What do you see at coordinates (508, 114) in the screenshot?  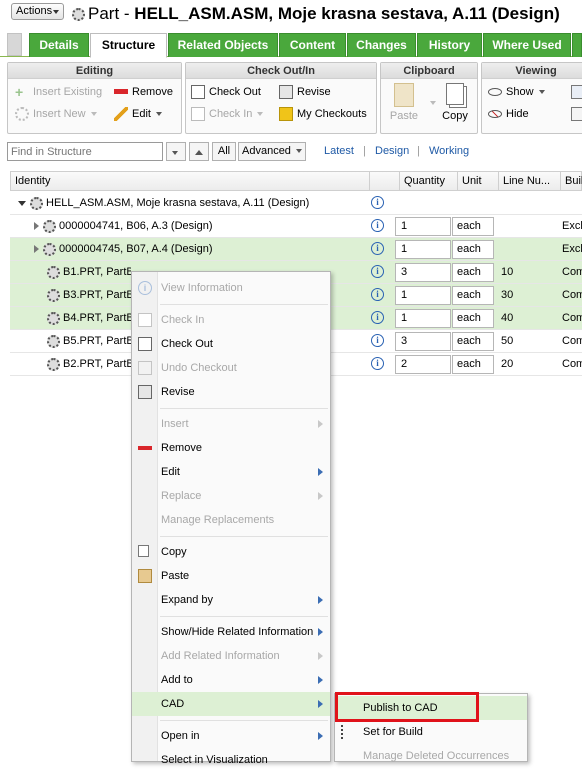 I see `hide-button: Hide` at bounding box center [508, 114].